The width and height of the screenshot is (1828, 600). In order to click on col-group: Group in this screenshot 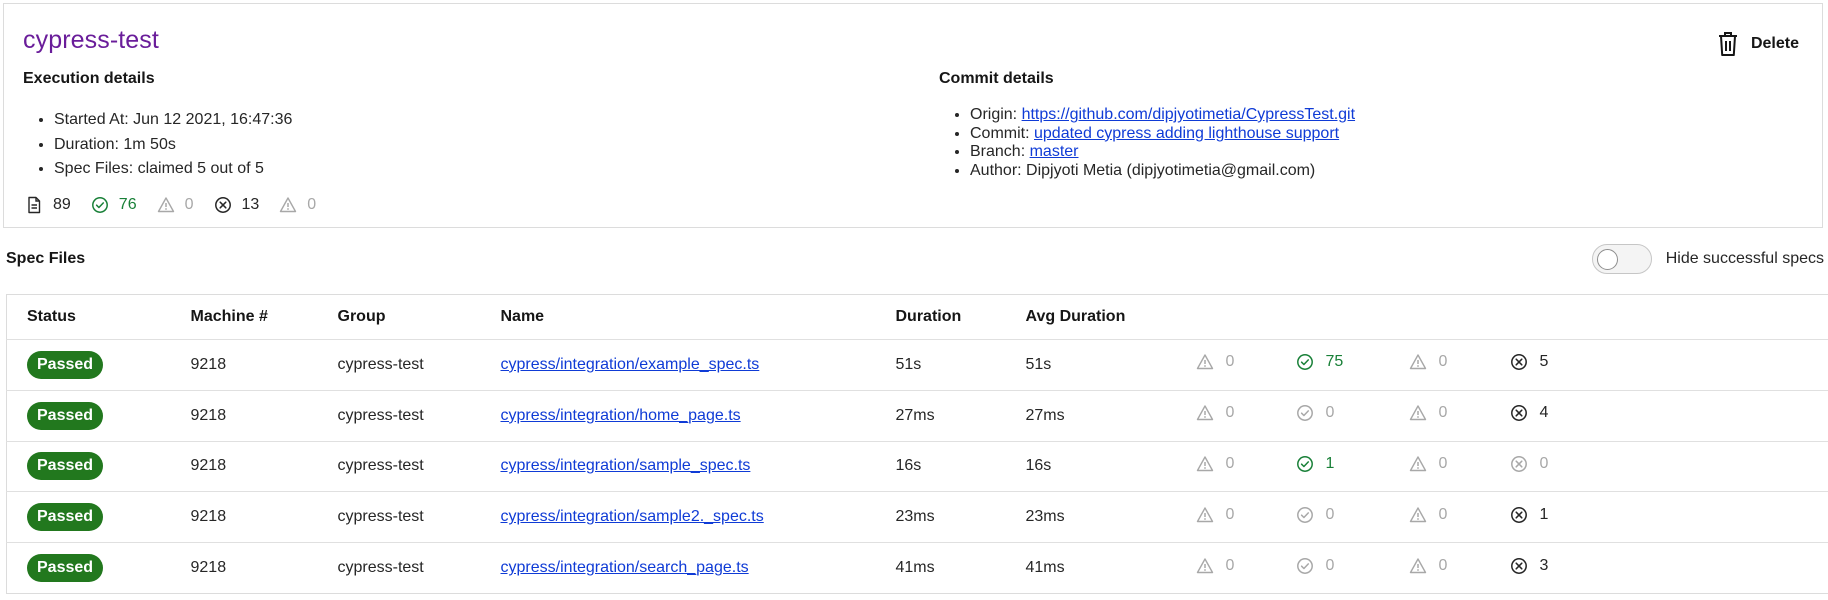, I will do `click(399, 317)`.